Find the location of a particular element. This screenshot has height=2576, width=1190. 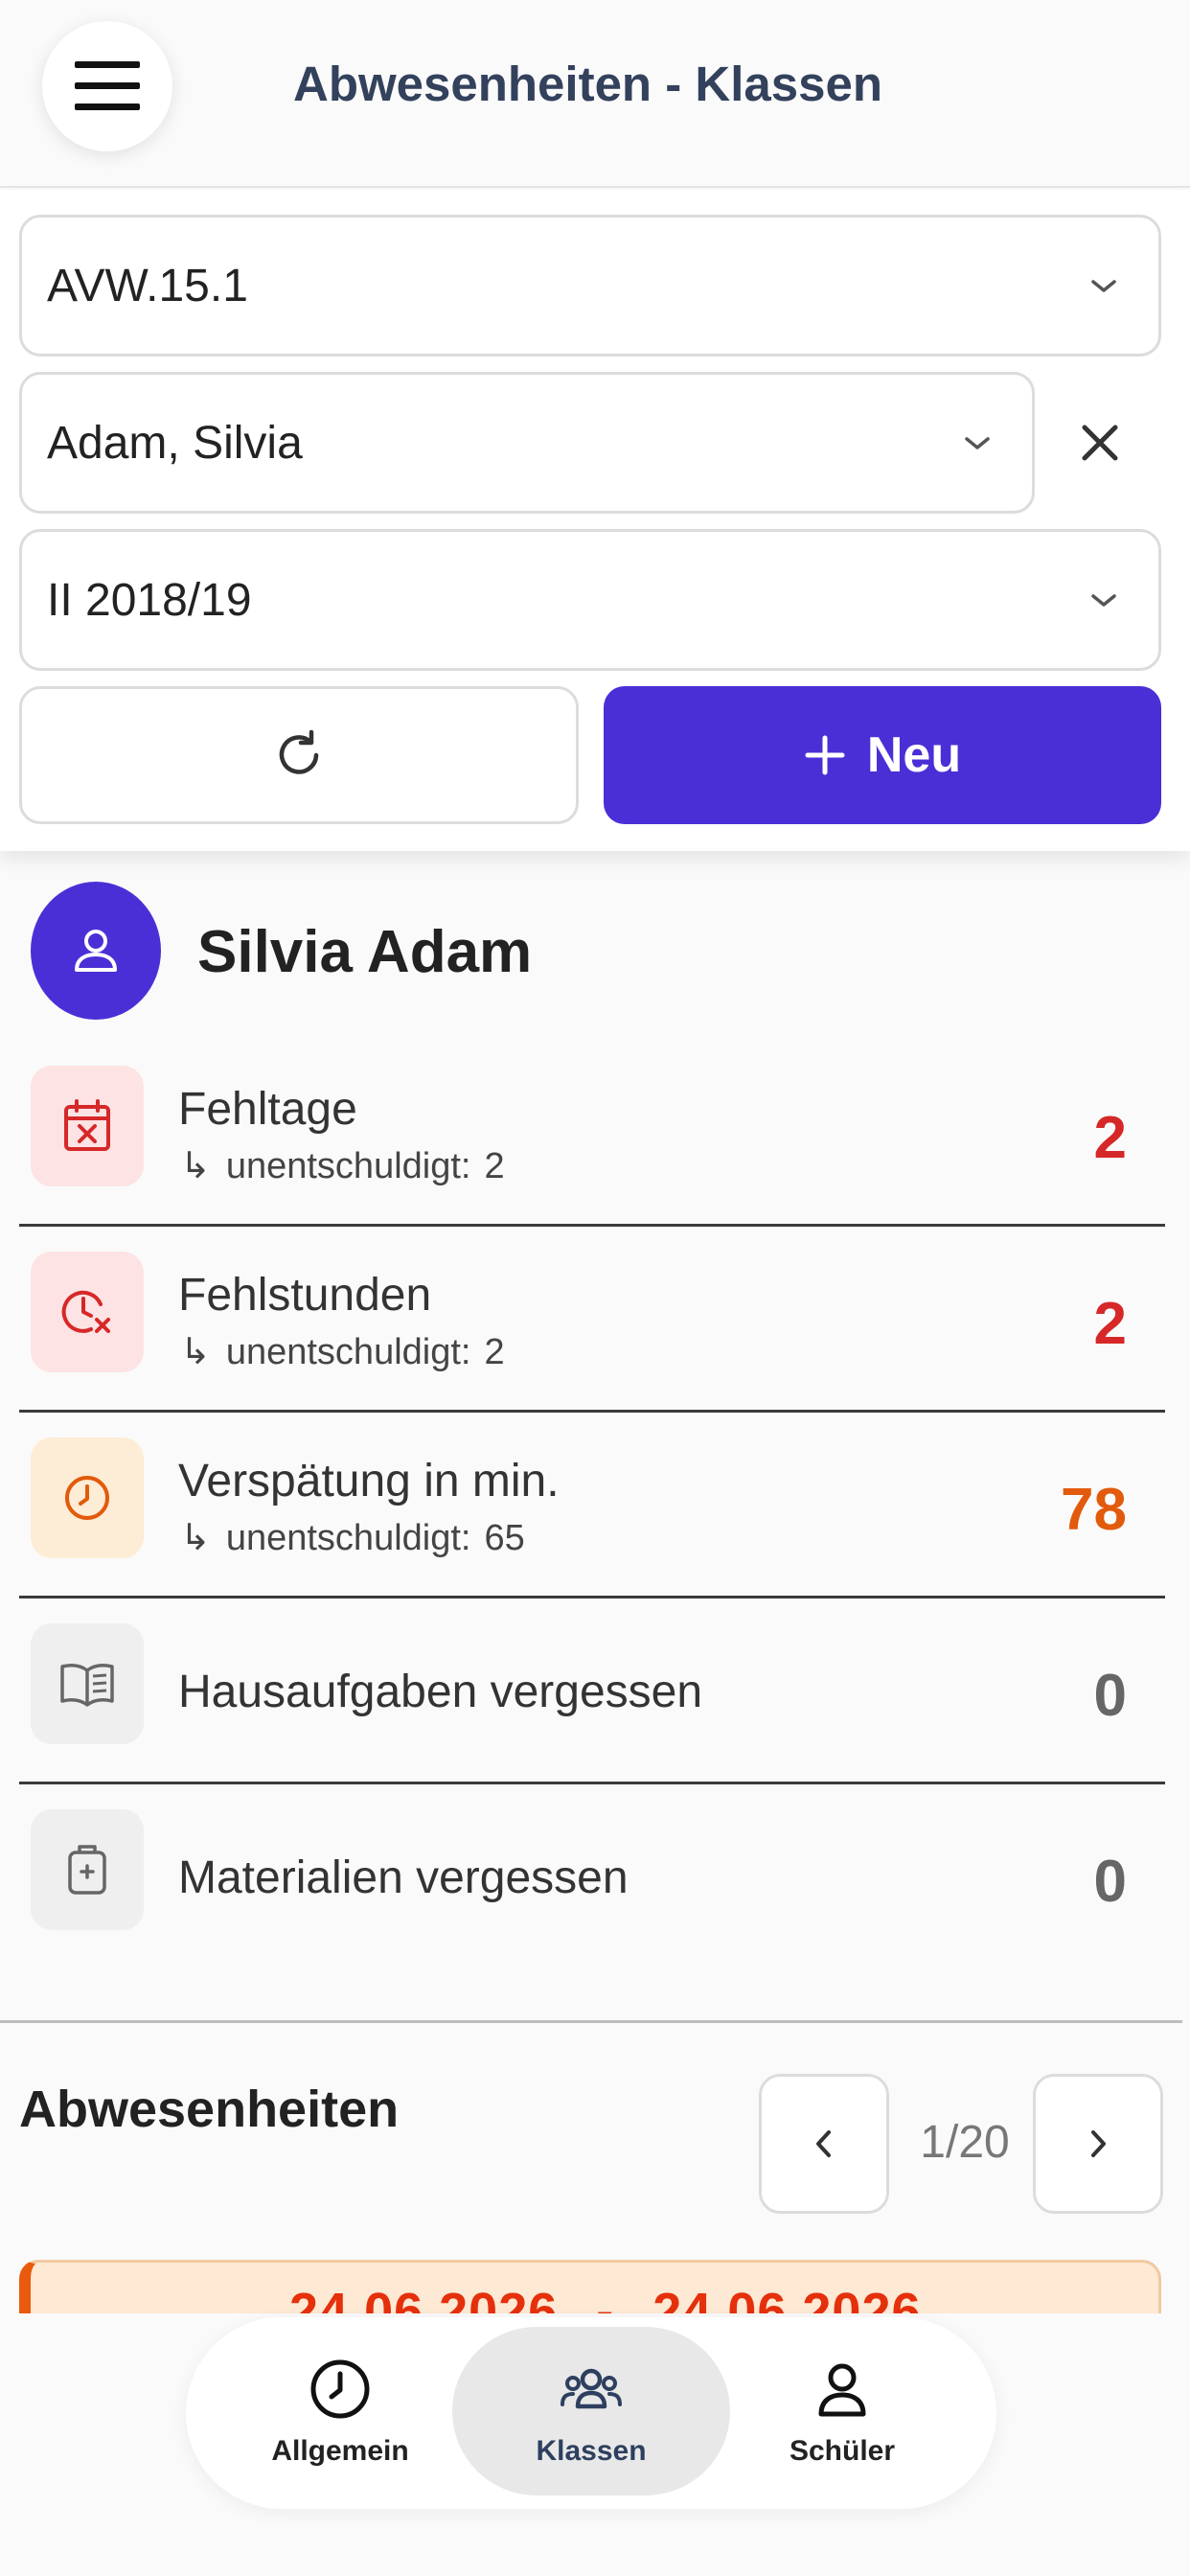

close-icon is located at coordinates (1100, 443).